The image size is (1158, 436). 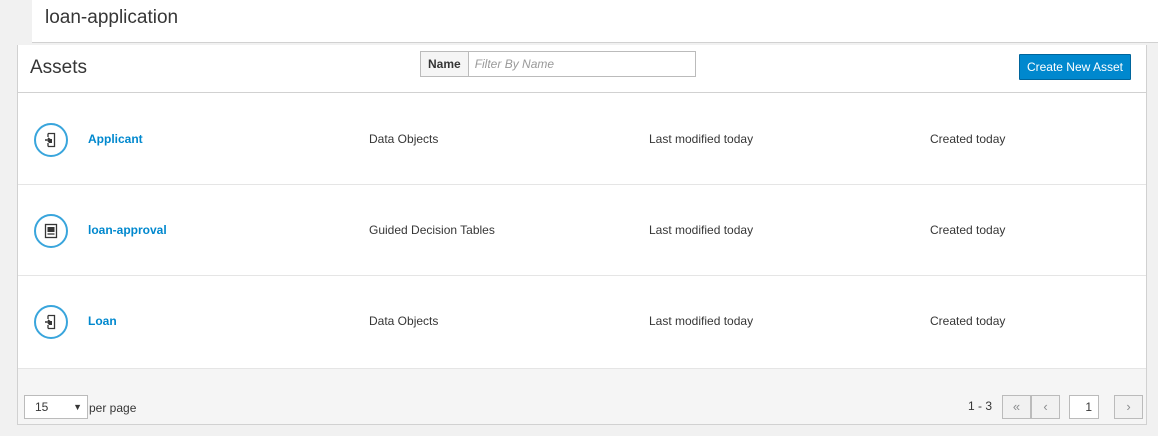 I want to click on chevron-right-icon: ›, so click(x=1128, y=406).